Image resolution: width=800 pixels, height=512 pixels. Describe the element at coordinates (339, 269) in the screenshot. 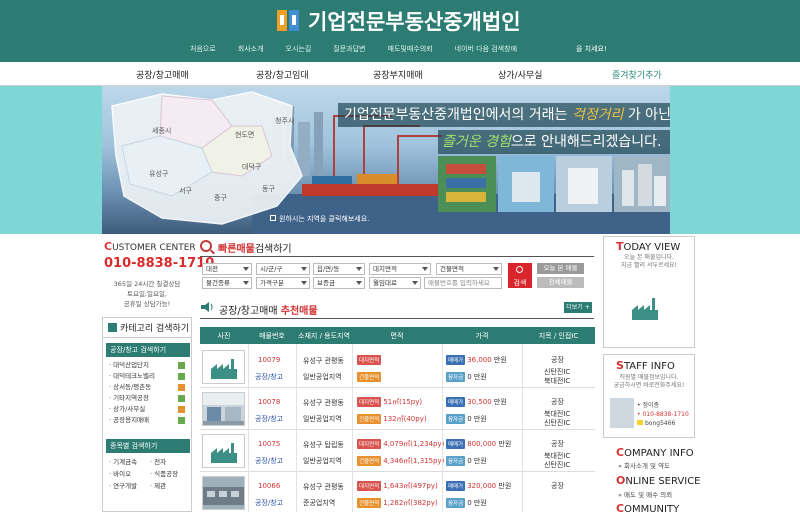

I see `select-town: 읍/면/동` at that location.